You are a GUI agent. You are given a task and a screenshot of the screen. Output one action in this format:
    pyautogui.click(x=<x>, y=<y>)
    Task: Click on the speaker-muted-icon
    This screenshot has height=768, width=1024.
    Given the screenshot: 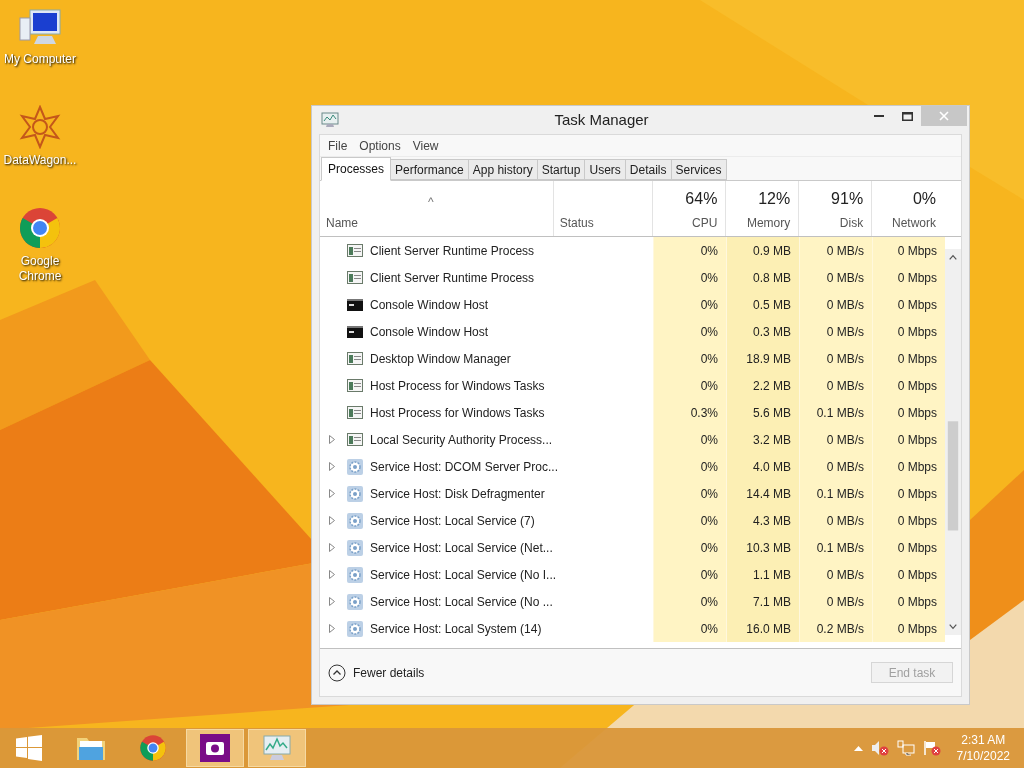 What is the action you would take?
    pyautogui.click(x=879, y=748)
    